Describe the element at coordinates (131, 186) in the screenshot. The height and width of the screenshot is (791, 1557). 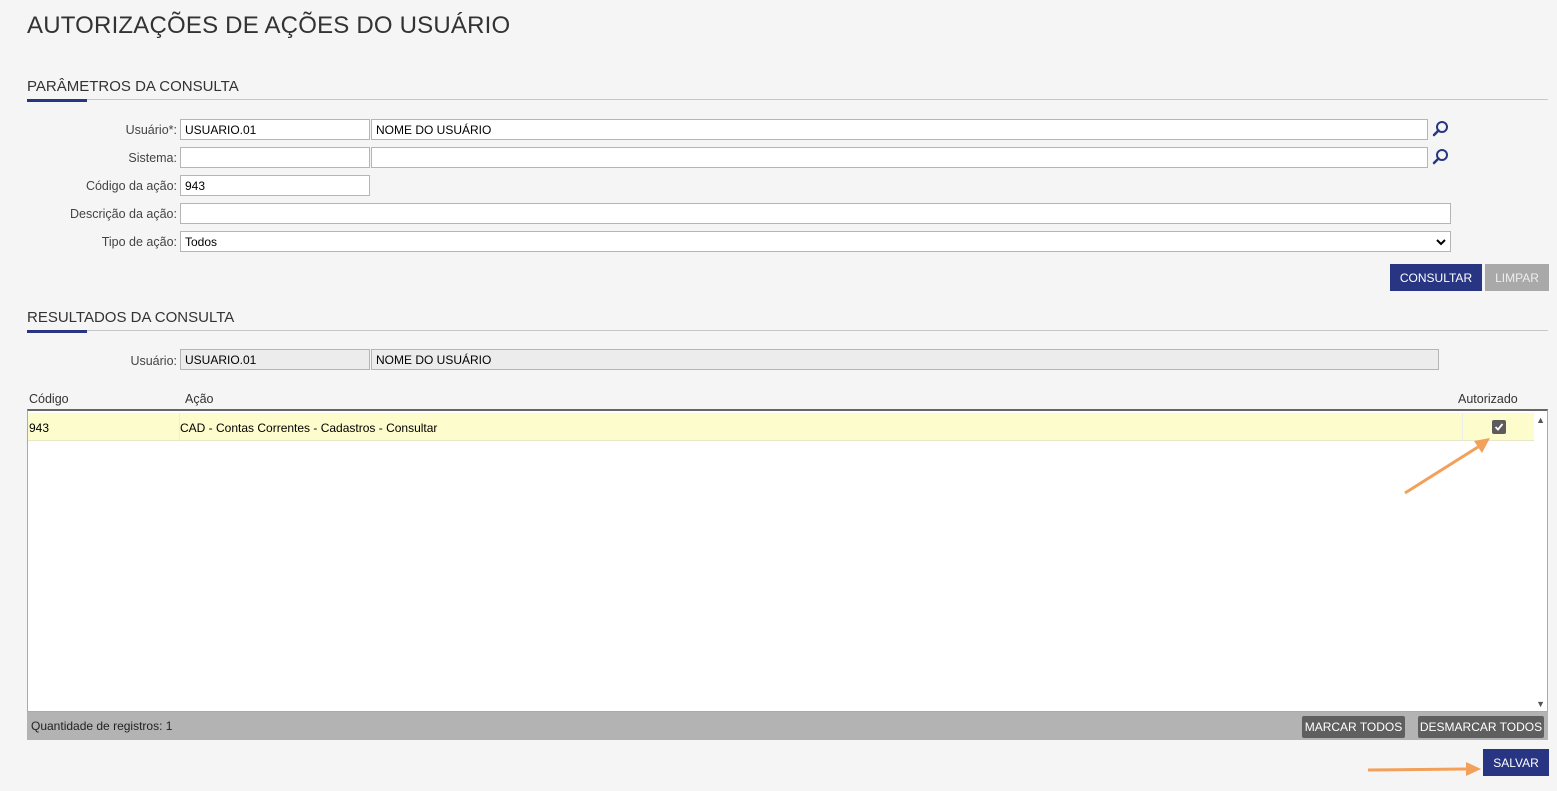
I see `codigo-acao-label: Código da ação:` at that location.